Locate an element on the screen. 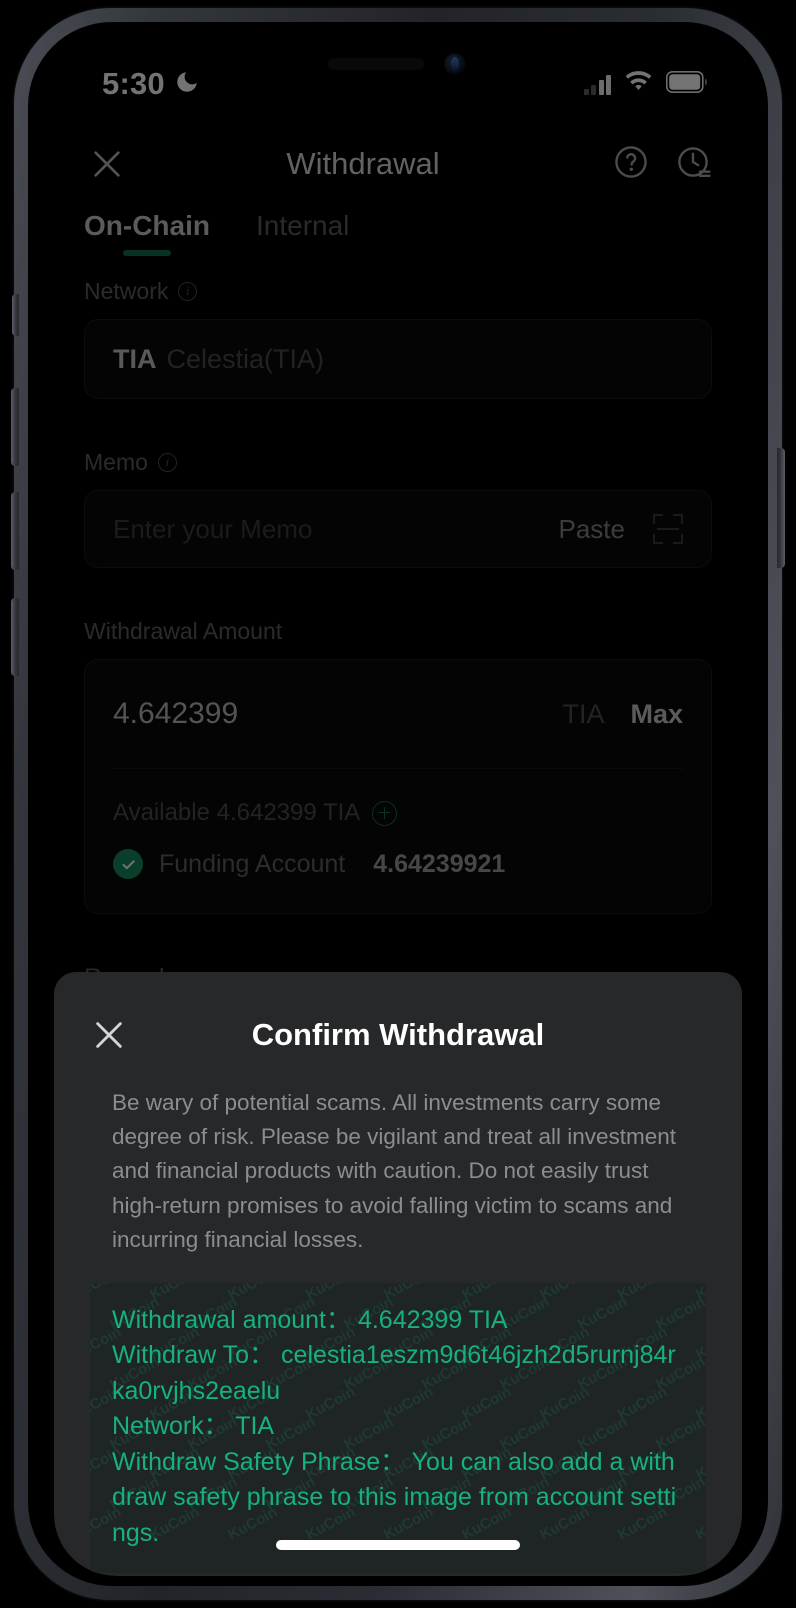  detail-row-withdrawal-amount: Withdrawal amount： 4.642399 TIA is located at coordinates (398, 1321).